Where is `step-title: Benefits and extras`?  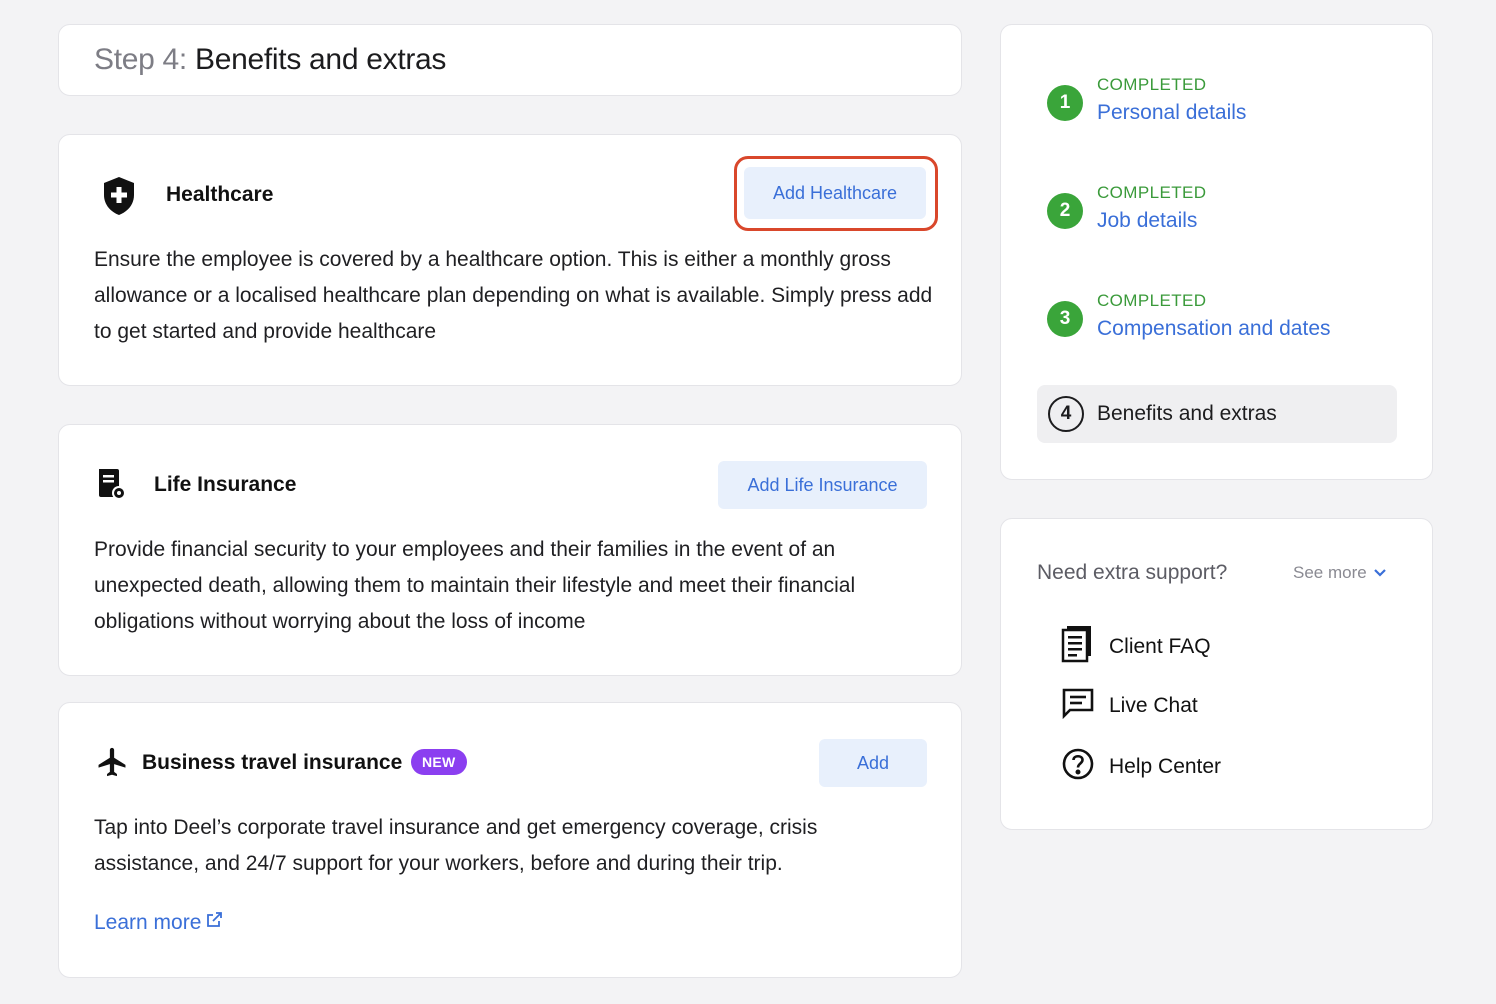 step-title: Benefits and extras is located at coordinates (321, 59).